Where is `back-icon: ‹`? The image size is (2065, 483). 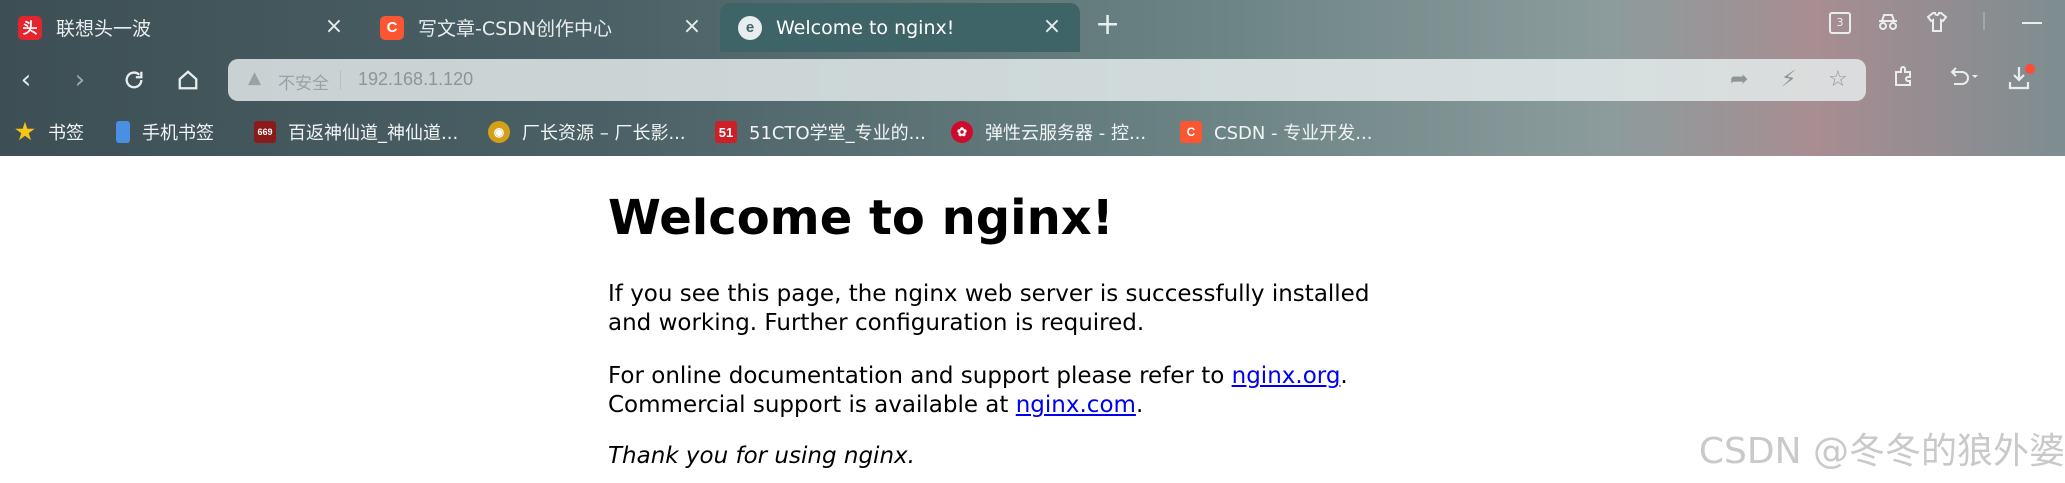
back-icon: ‹ is located at coordinates (26, 80).